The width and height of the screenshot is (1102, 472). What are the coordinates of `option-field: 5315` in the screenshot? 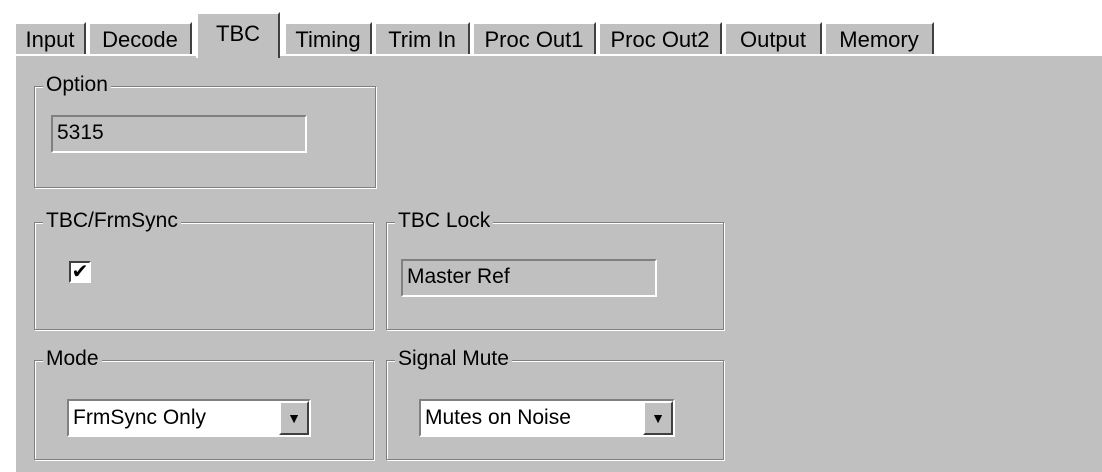 It's located at (179, 134).